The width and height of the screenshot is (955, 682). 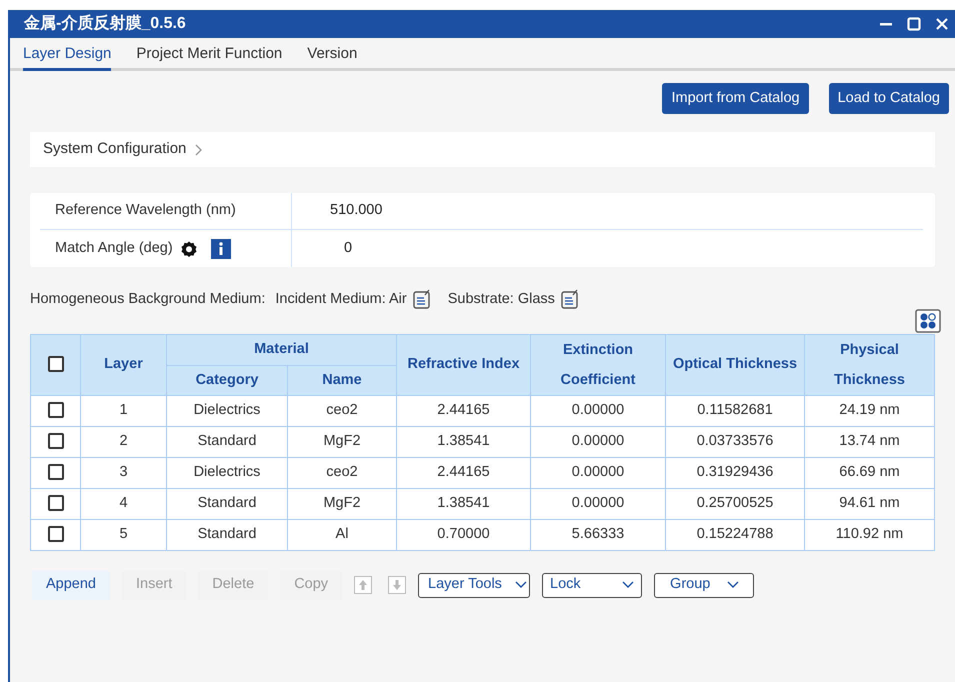 I want to click on parameter-label: Reference Wavelength (nm), so click(x=145, y=210).